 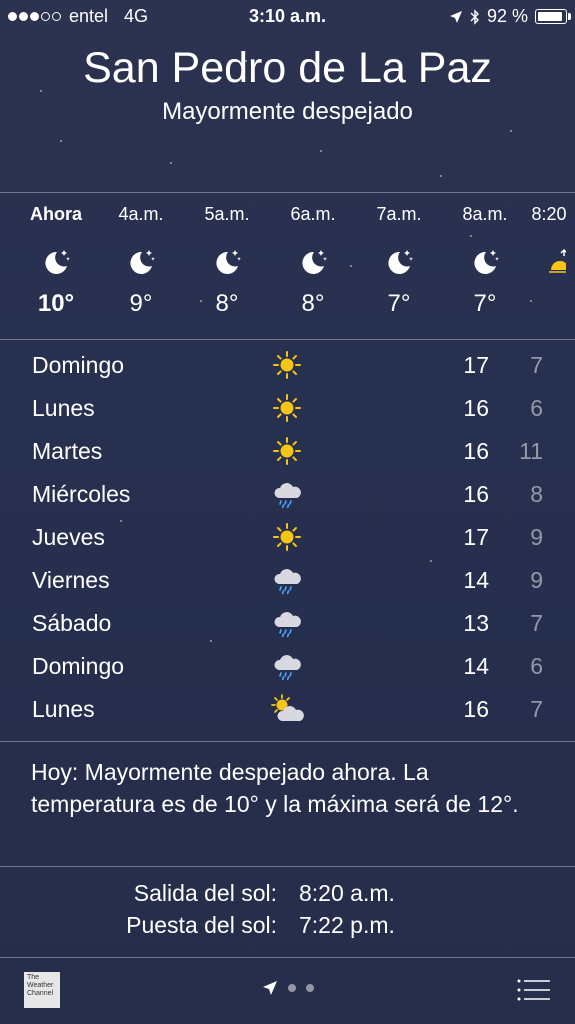 I want to click on hour-item: 7a.m. 7°, so click(x=399, y=256).